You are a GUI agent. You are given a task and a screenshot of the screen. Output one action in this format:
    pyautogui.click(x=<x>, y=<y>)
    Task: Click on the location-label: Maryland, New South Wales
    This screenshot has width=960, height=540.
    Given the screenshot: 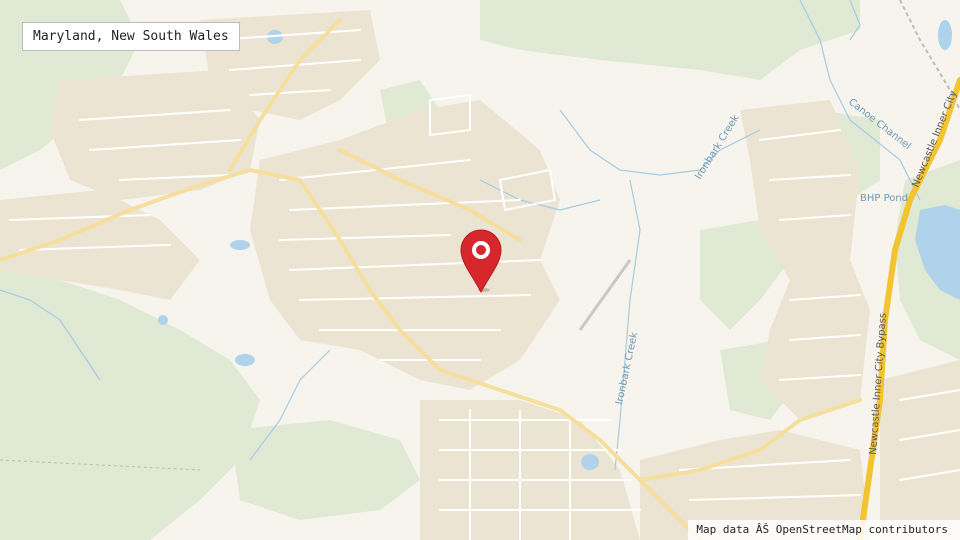 What is the action you would take?
    pyautogui.click(x=131, y=36)
    